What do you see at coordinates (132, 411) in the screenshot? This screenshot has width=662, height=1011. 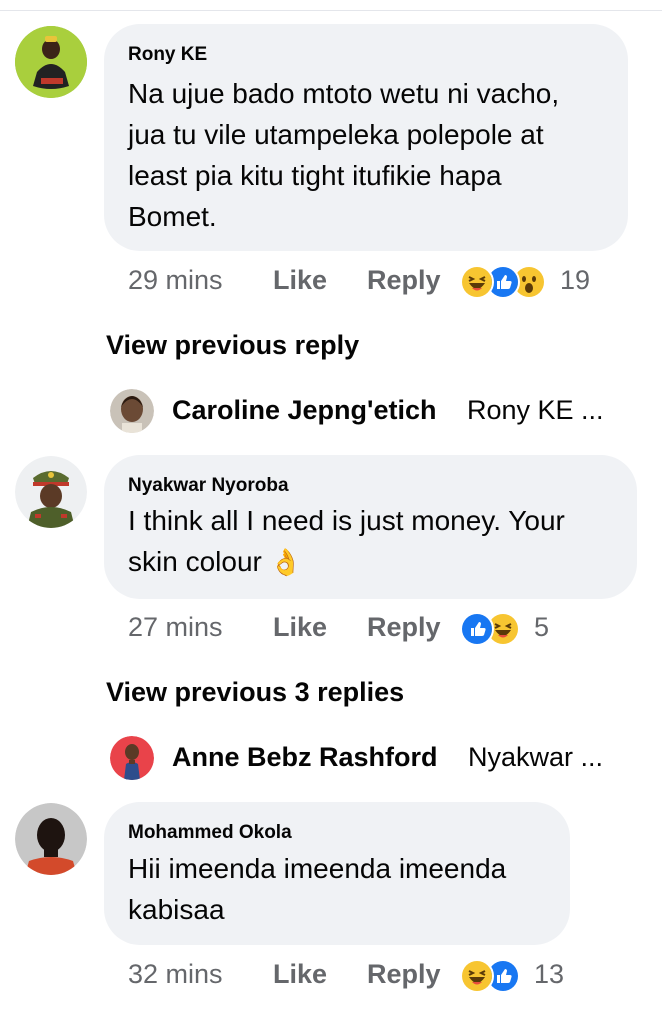 I see `avatar-caroline` at bounding box center [132, 411].